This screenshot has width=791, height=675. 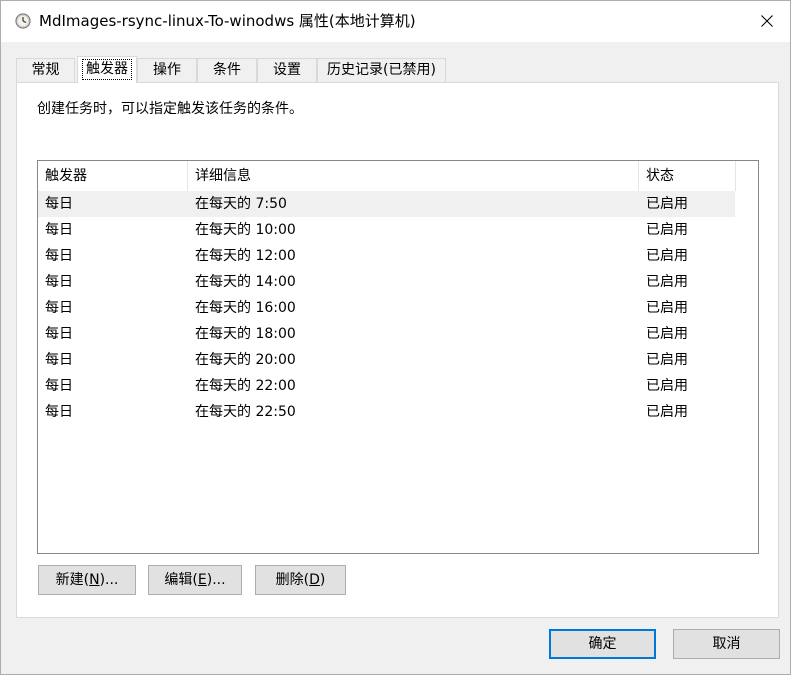 I want to click on table-row: 每日 在每天的 22:50 已启用, so click(x=398, y=412).